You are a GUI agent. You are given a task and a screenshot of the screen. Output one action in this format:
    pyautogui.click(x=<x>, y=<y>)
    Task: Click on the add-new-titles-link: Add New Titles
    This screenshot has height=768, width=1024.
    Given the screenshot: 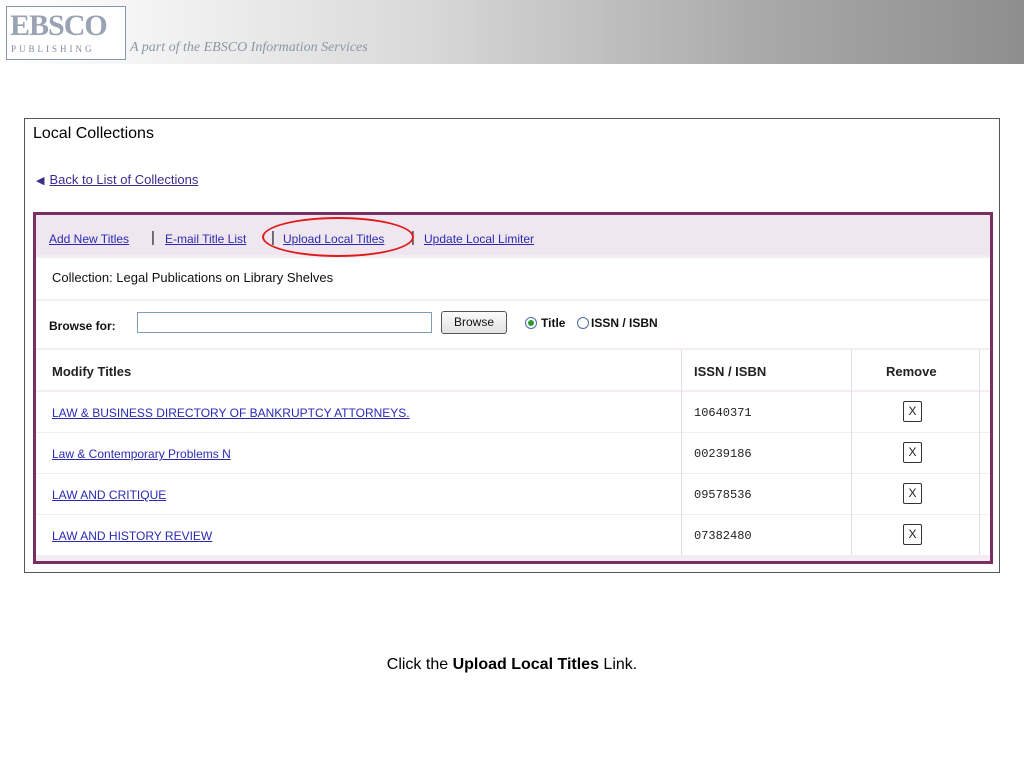 What is the action you would take?
    pyautogui.click(x=89, y=239)
    